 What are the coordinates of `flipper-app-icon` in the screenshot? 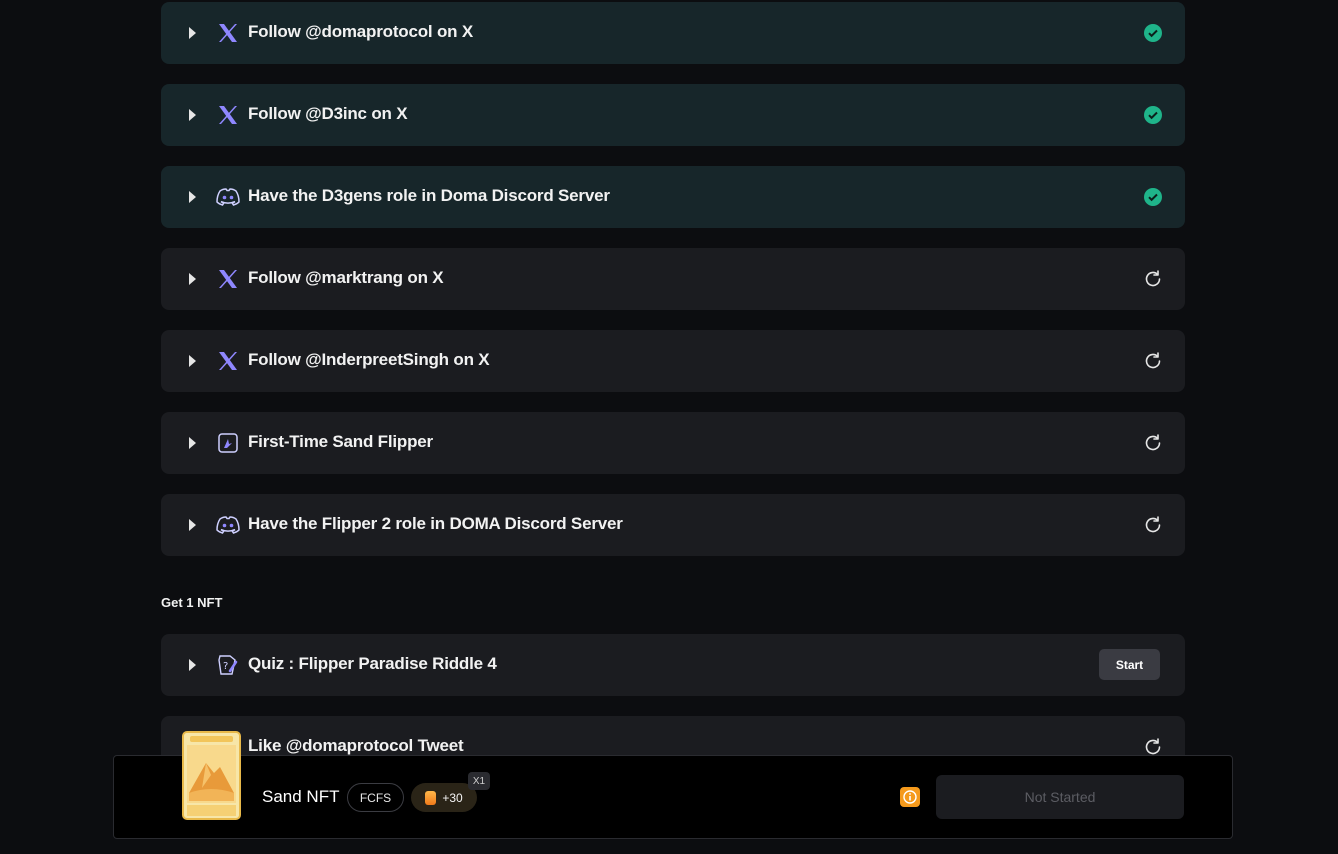 It's located at (228, 443).